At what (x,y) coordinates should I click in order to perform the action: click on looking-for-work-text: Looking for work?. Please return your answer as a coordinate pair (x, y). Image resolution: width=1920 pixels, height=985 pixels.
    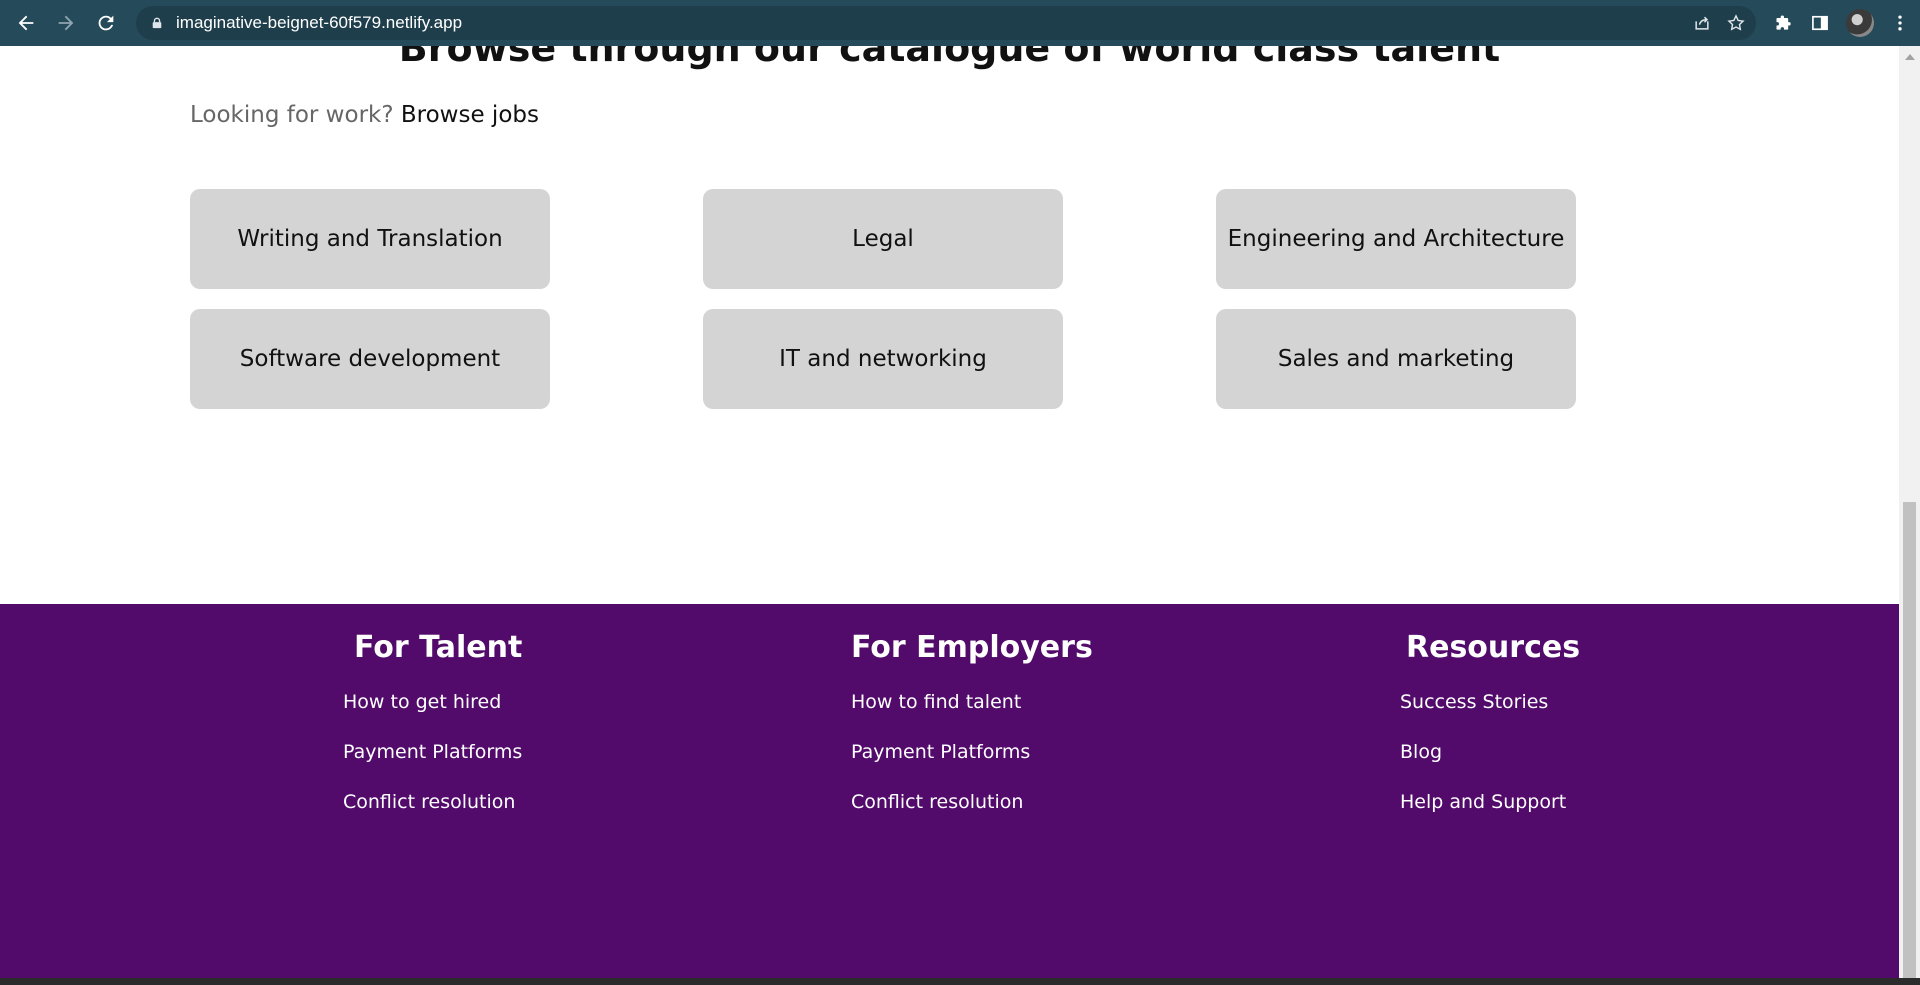
    Looking at the image, I should click on (292, 115).